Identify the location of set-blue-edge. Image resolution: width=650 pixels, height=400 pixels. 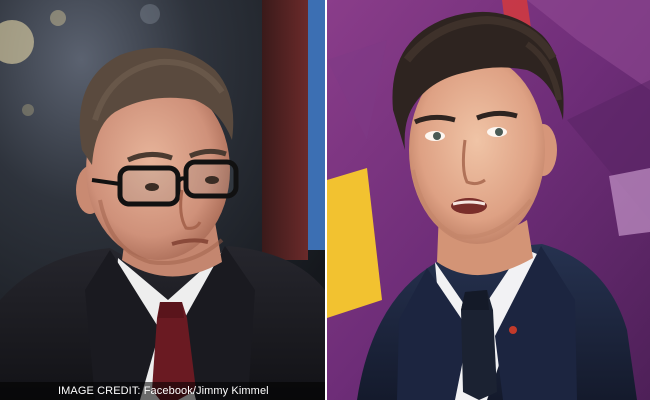
(316, 125).